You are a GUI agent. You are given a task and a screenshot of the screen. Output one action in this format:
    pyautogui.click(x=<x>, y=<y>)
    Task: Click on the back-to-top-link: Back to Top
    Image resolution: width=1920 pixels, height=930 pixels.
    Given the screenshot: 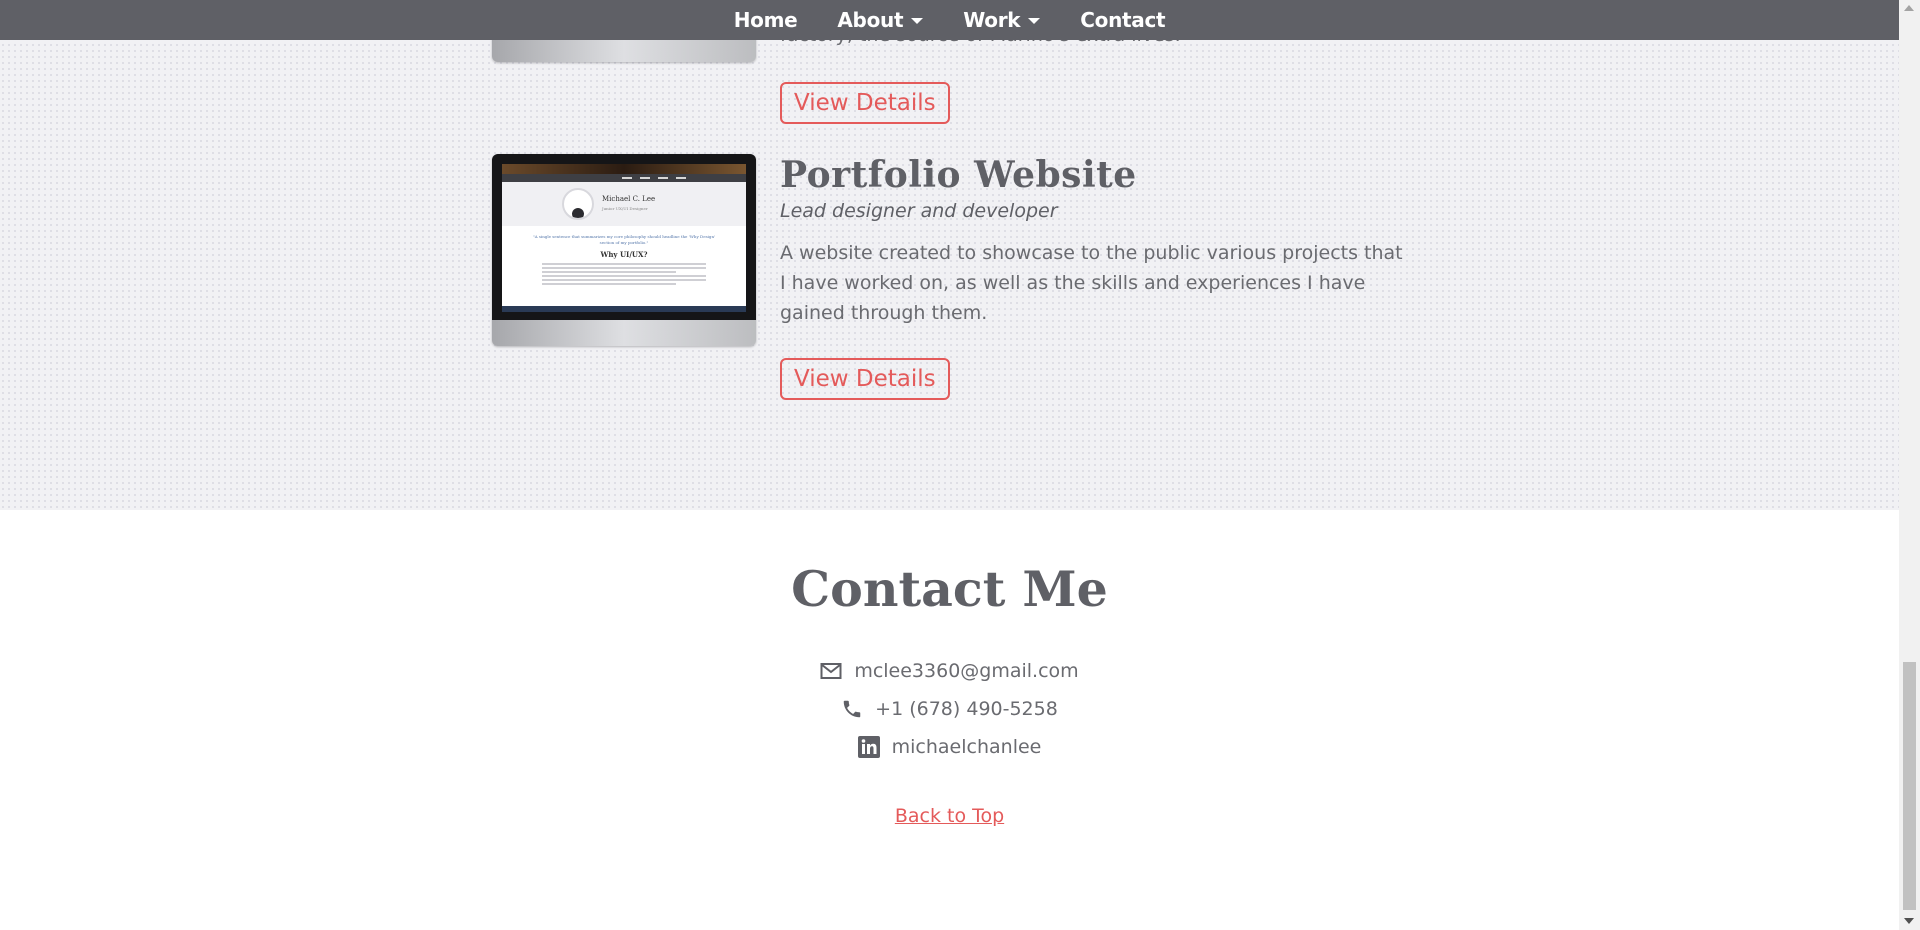 What is the action you would take?
    pyautogui.click(x=949, y=816)
    